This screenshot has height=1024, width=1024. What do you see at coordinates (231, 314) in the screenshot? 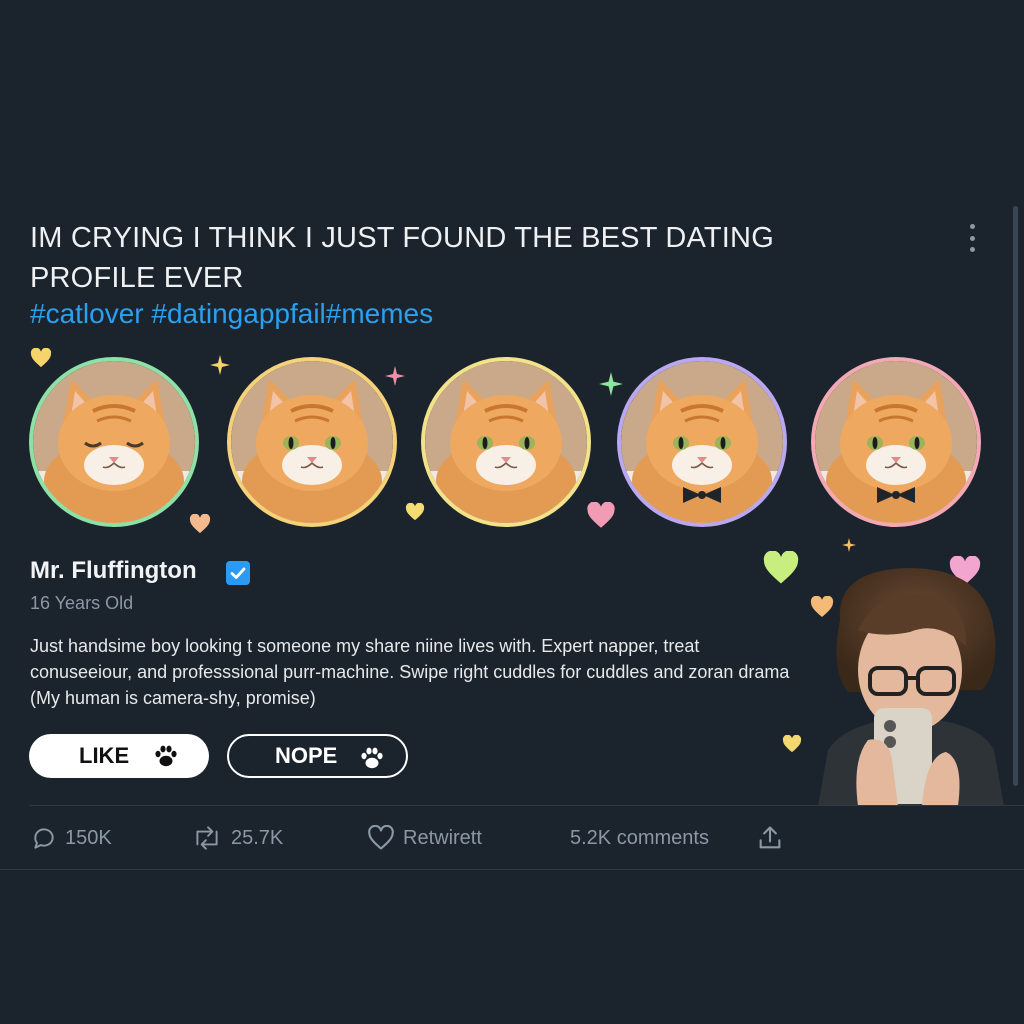
I see `post-hashtags: #catlover #datingappfail#memes` at bounding box center [231, 314].